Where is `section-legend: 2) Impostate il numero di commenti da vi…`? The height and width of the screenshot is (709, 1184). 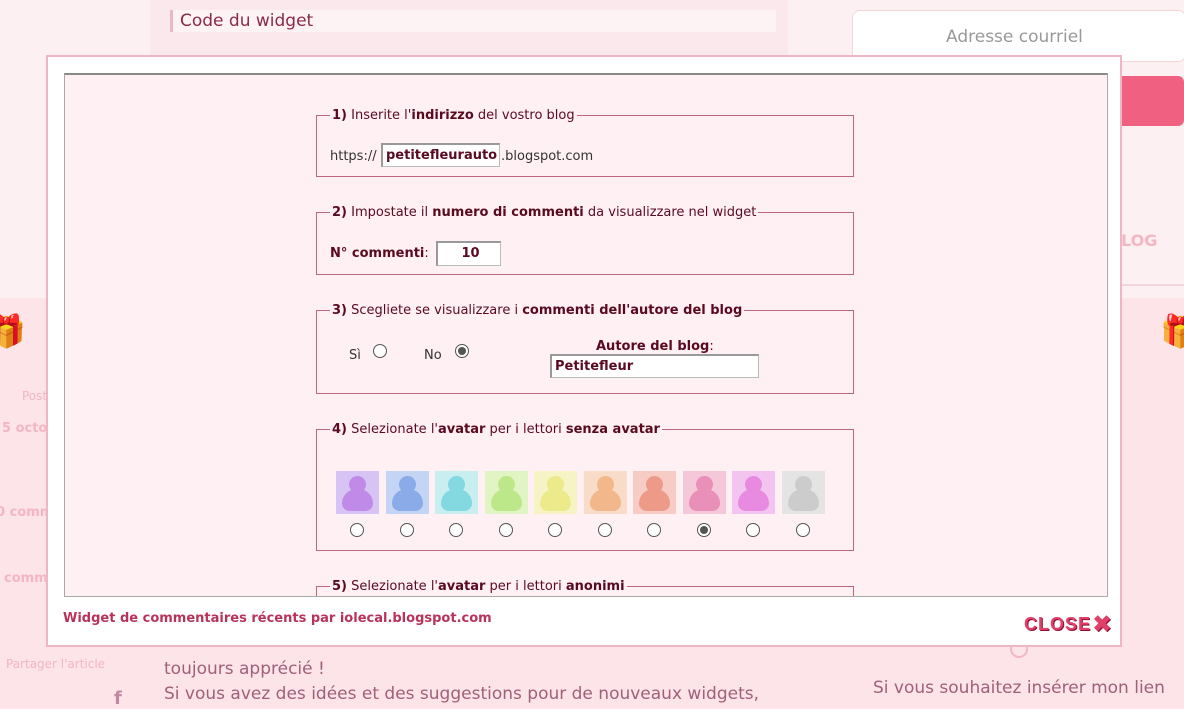
section-legend: 2) Impostate il numero di commenti da vi… is located at coordinates (544, 212).